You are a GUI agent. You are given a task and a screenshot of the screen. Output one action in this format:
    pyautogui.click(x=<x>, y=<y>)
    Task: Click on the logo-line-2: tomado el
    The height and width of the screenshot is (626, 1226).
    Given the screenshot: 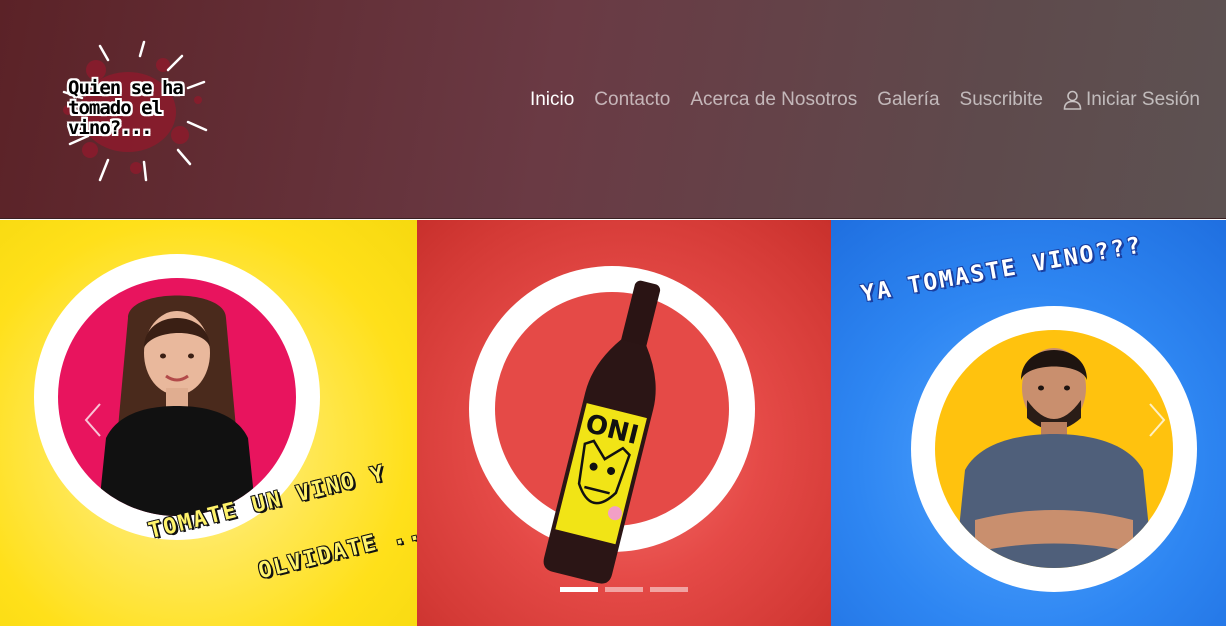 What is the action you would take?
    pyautogui.click(x=115, y=108)
    